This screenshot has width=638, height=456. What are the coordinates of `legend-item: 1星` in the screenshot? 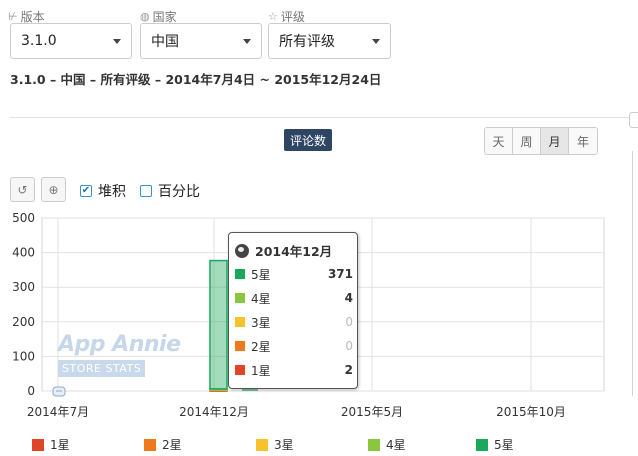 It's located at (51, 444).